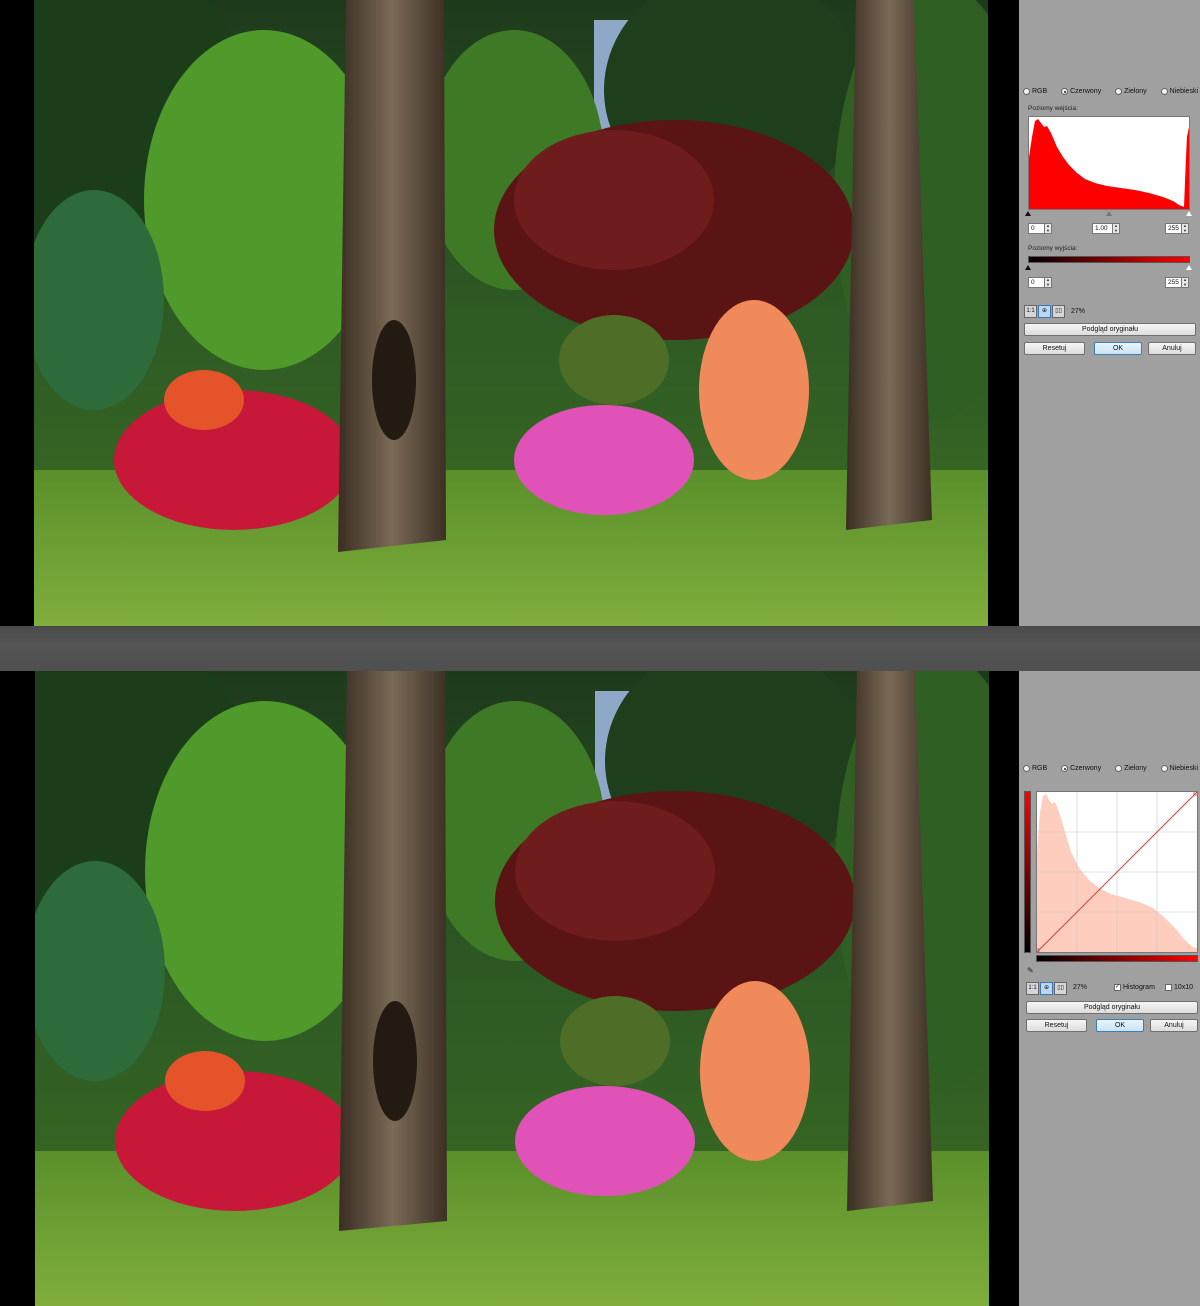 The height and width of the screenshot is (1306, 1200). I want to click on output-gradient-vertical, so click(1027, 872).